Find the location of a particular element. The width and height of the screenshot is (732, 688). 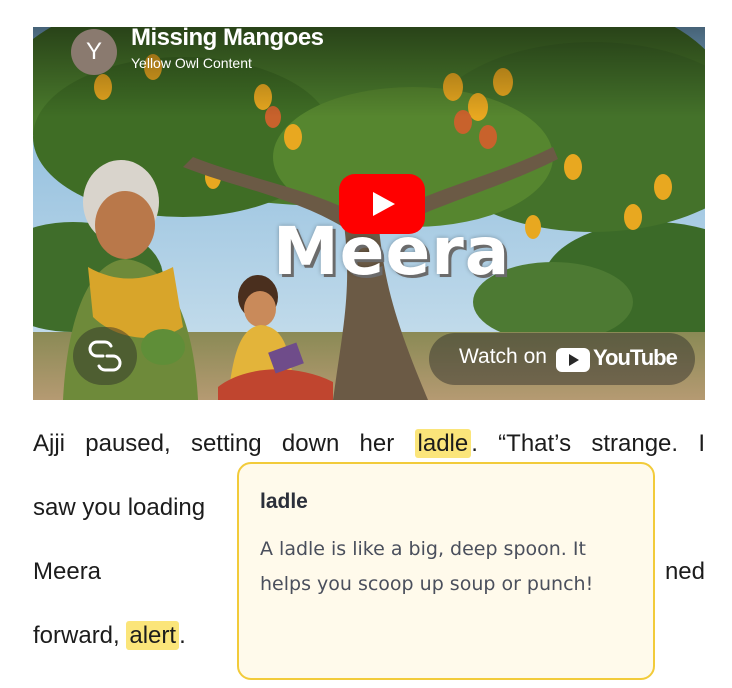

tooltip-word: ladle is located at coordinates (284, 501).